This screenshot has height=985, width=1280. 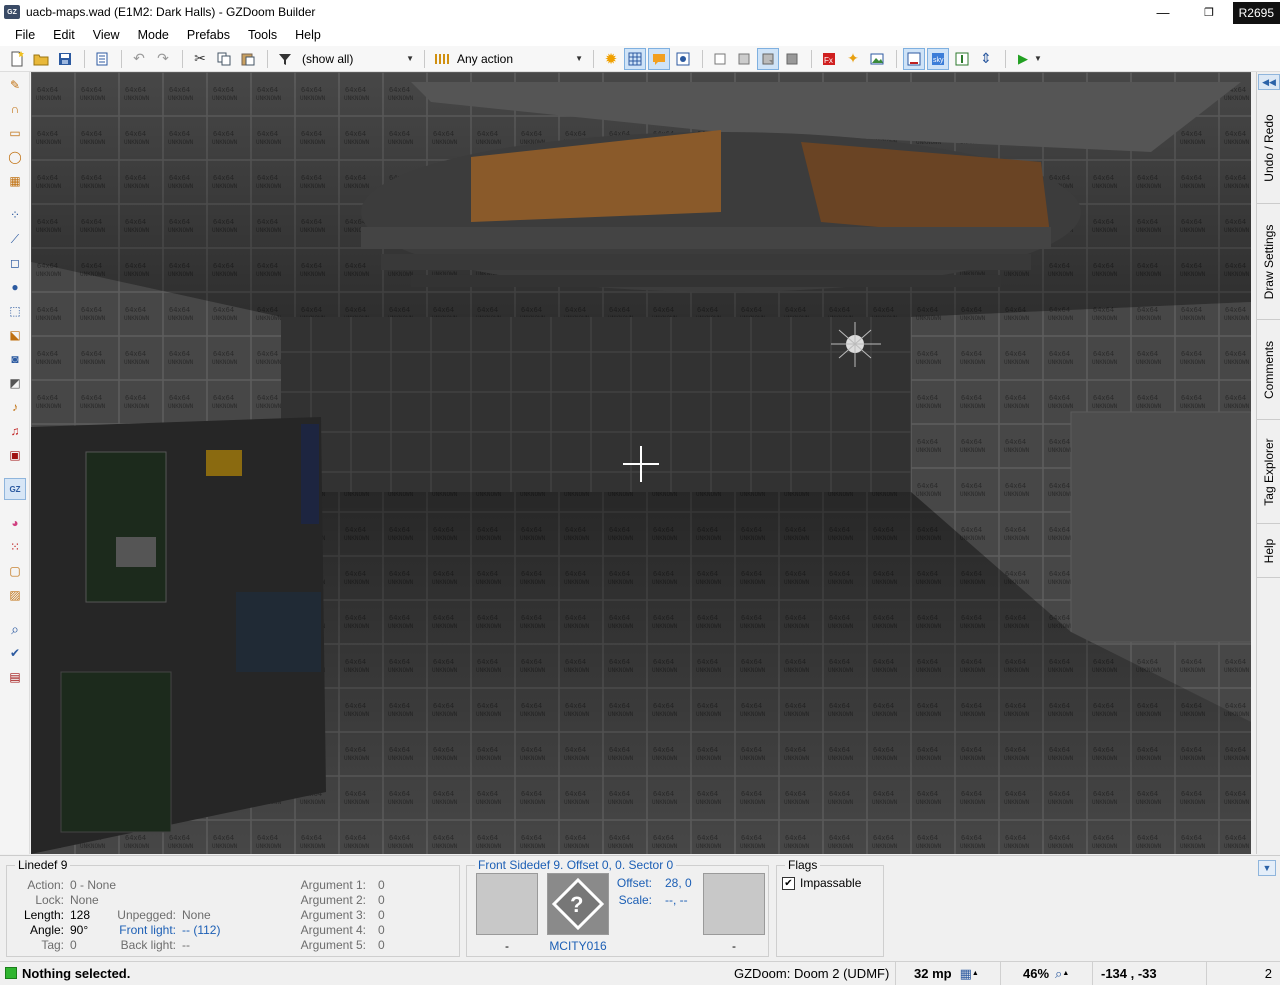 What do you see at coordinates (15, 109) in the screenshot?
I see `draw-curve-icon: ∩` at bounding box center [15, 109].